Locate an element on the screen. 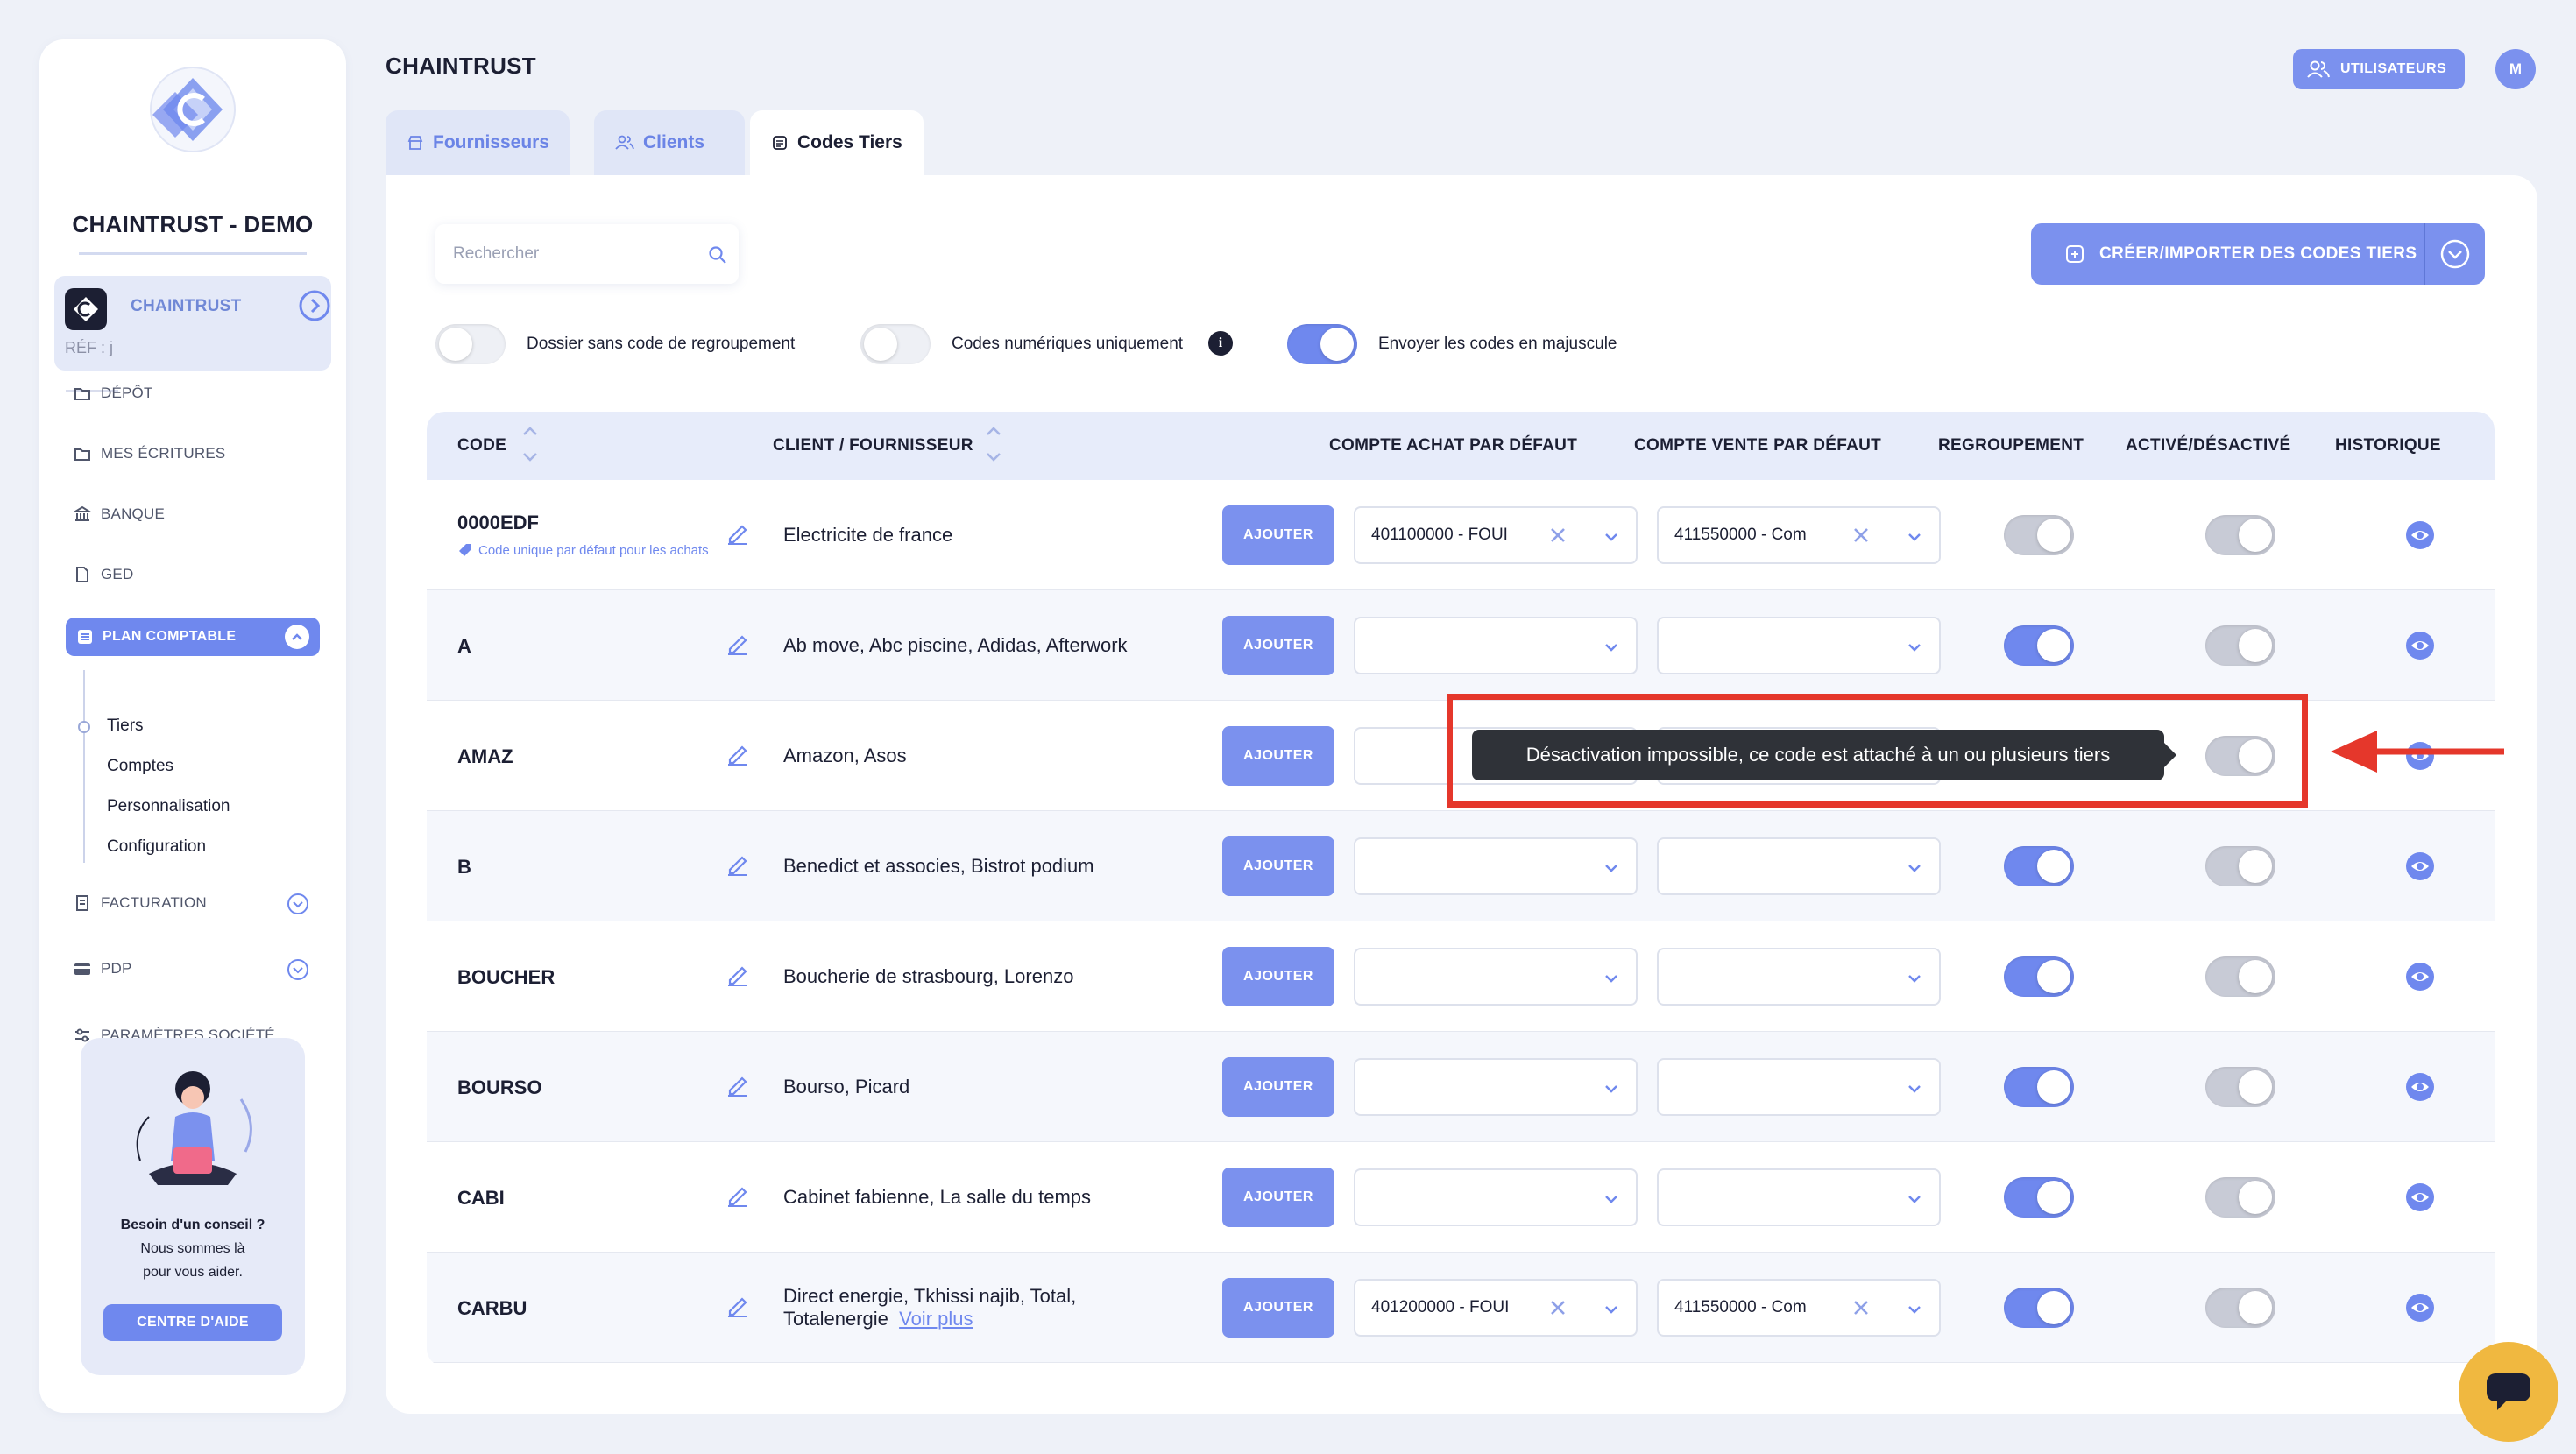  row-client: Electricite de france is located at coordinates (868, 535).